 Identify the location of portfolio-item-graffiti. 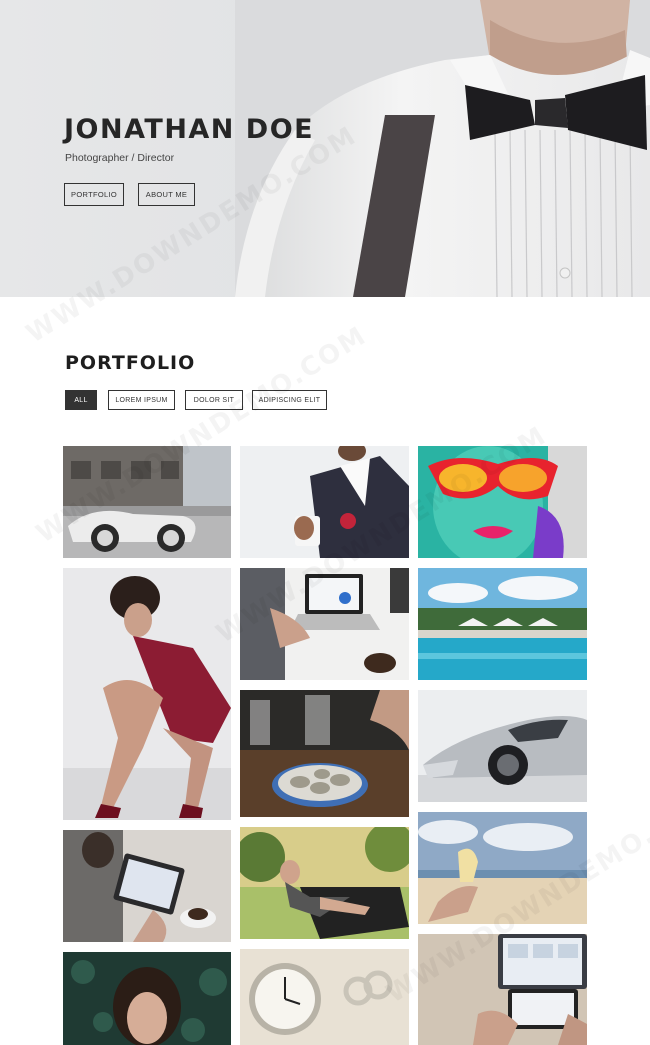
(502, 502).